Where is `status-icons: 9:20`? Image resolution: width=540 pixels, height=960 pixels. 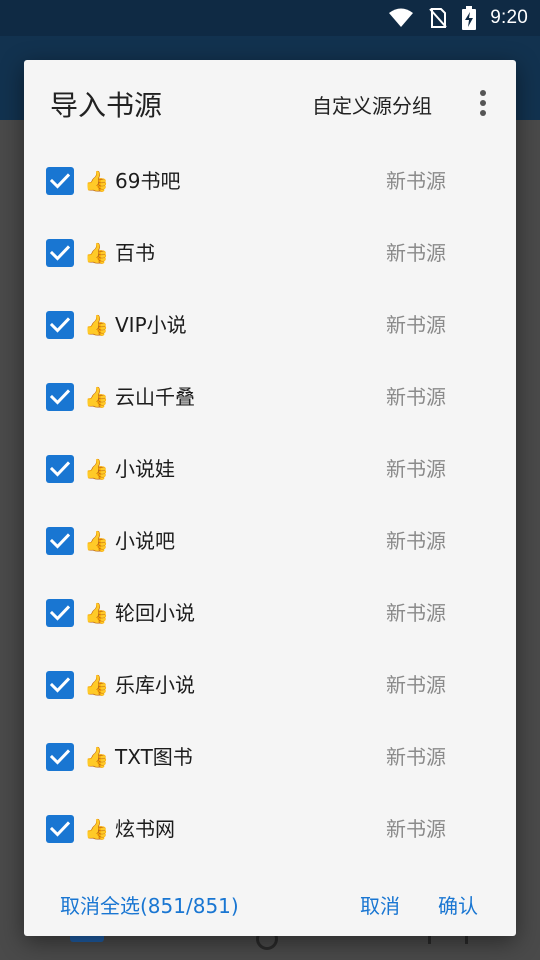
status-icons: 9:20 is located at coordinates (458, 18).